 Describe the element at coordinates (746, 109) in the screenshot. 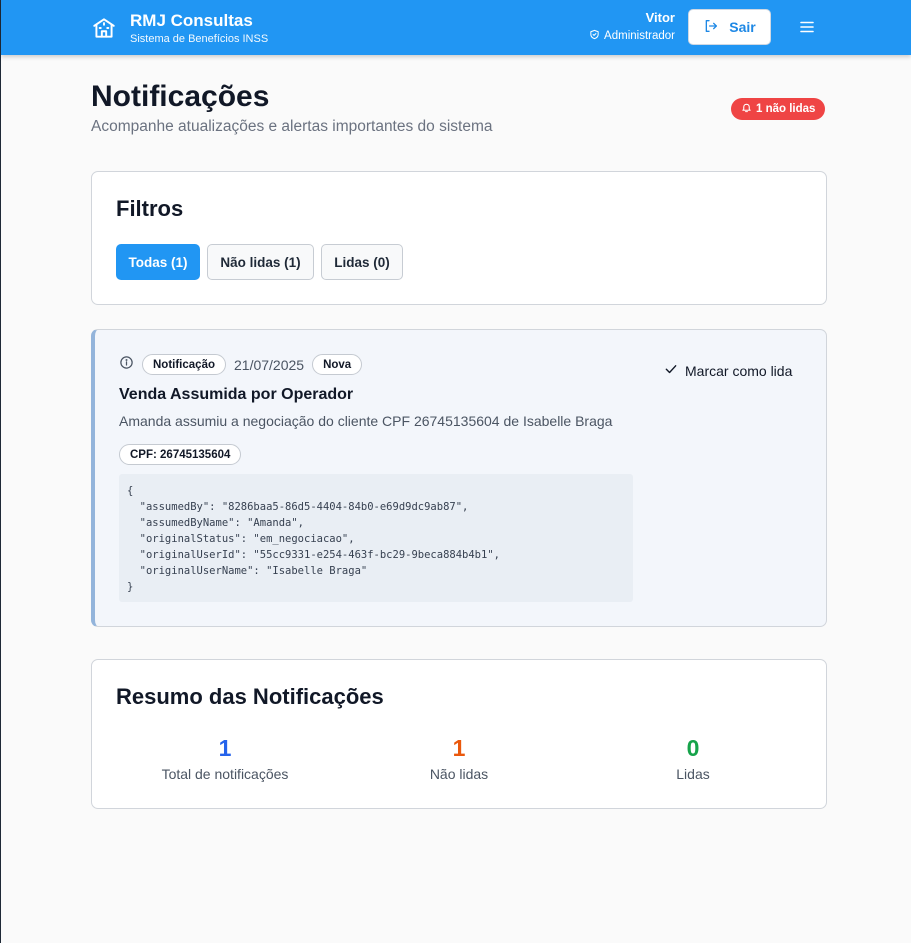

I see `bell-icon` at that location.